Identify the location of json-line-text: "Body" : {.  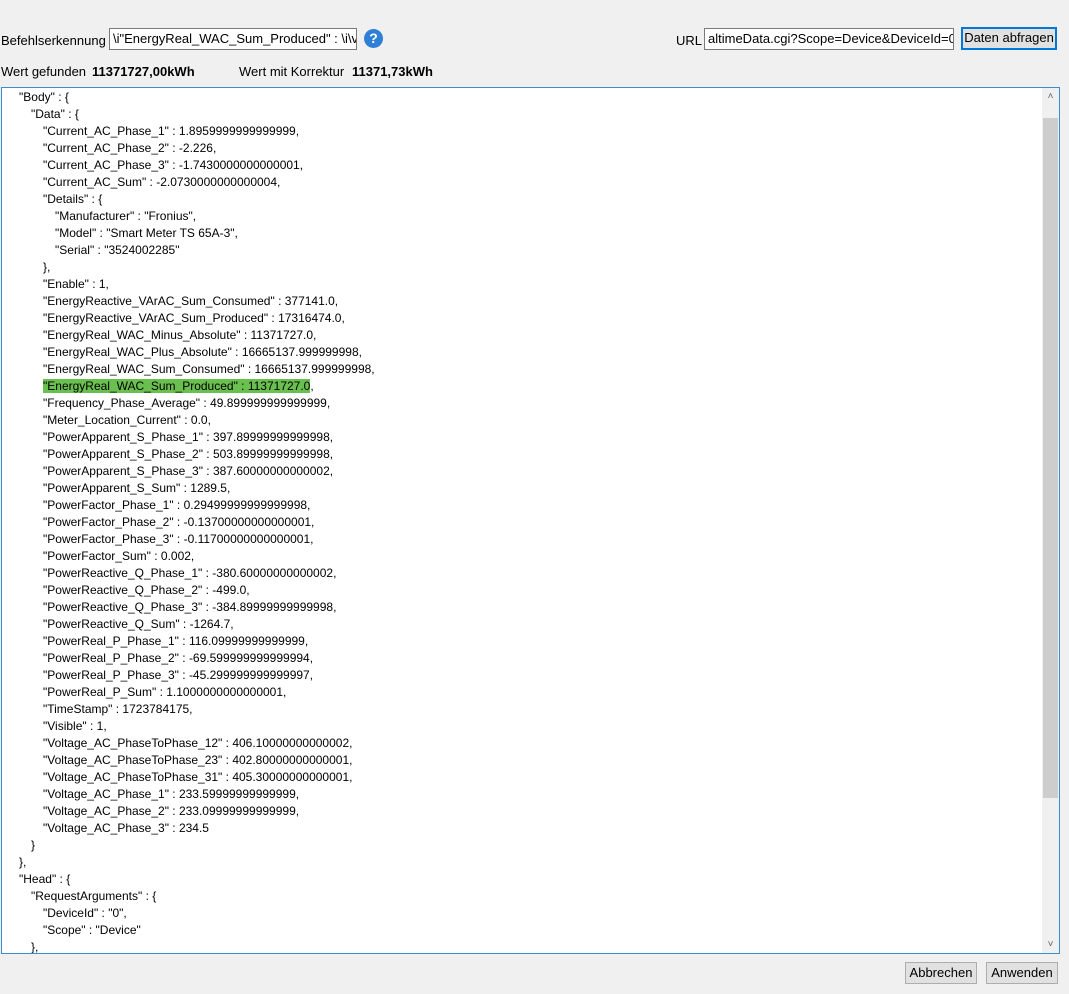
(44, 97).